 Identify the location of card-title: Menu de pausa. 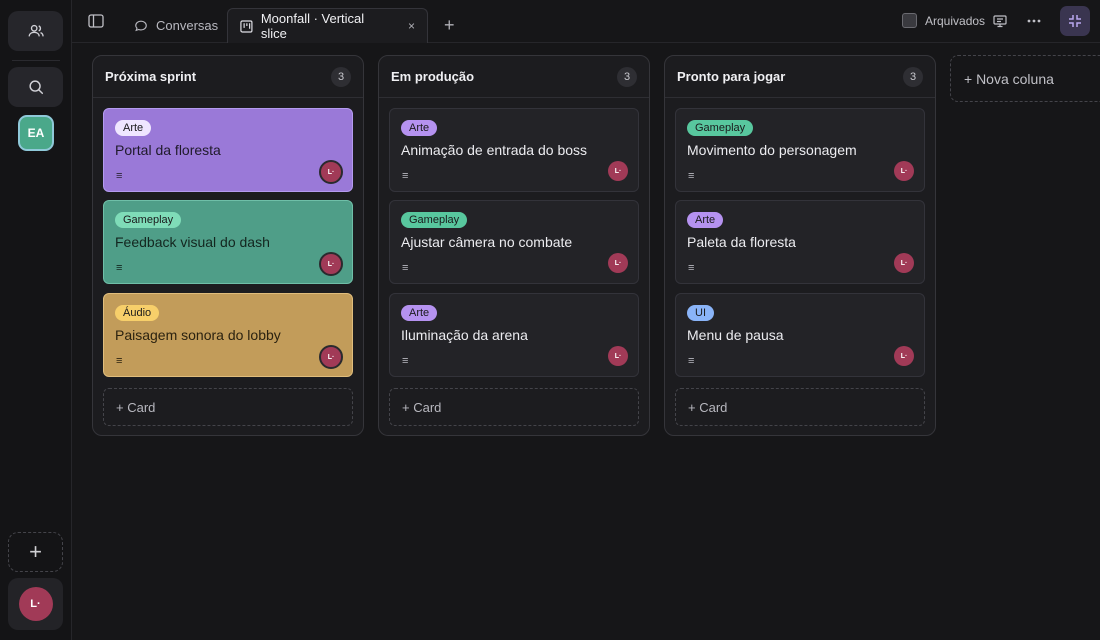
(735, 335).